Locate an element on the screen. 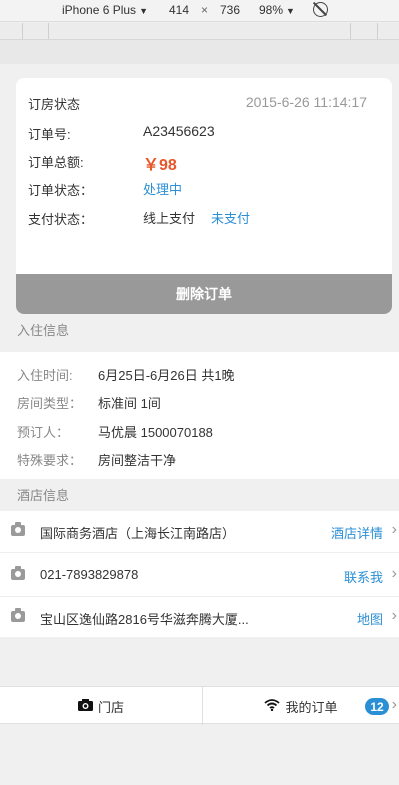 The width and height of the screenshot is (399, 785). tab-store-label: 门店 is located at coordinates (110, 707).